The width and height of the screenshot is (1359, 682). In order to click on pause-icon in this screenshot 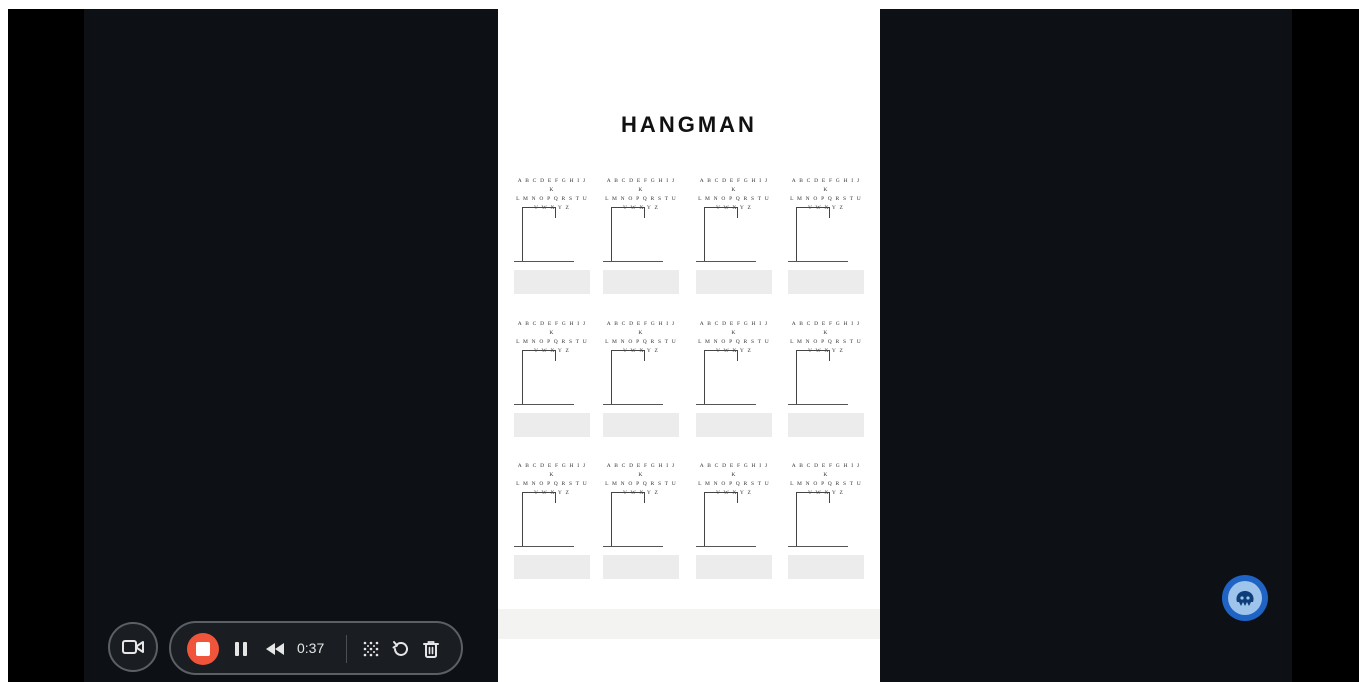, I will do `click(241, 649)`.